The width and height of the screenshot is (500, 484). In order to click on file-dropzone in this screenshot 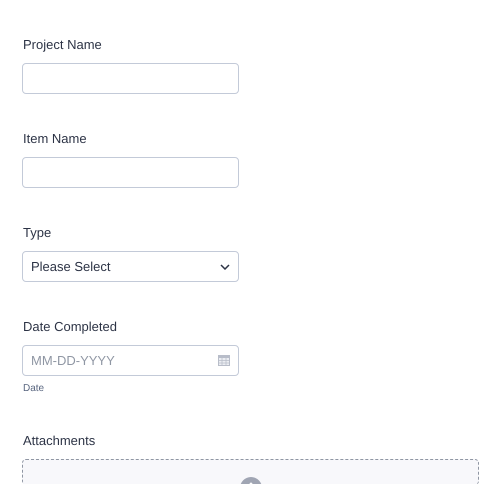, I will do `click(250, 471)`.